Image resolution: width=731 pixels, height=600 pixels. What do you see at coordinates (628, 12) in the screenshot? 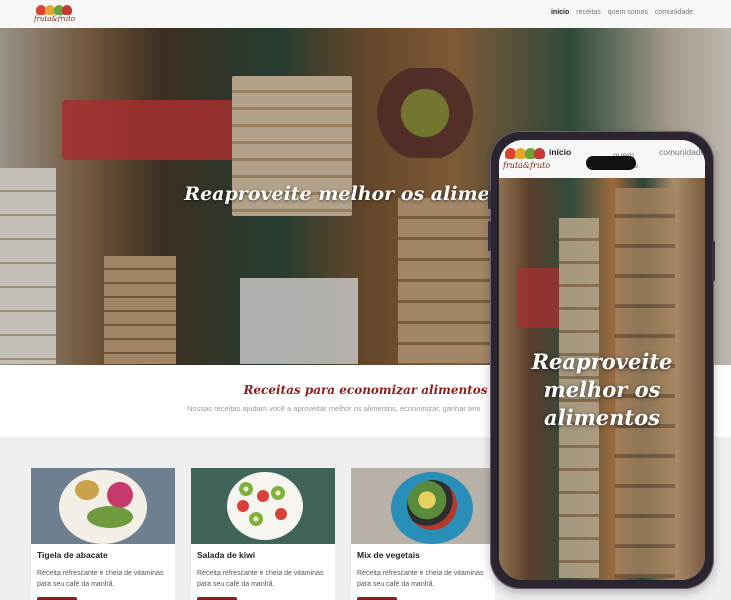
I see `nav-item-quem-somos: quem somos` at bounding box center [628, 12].